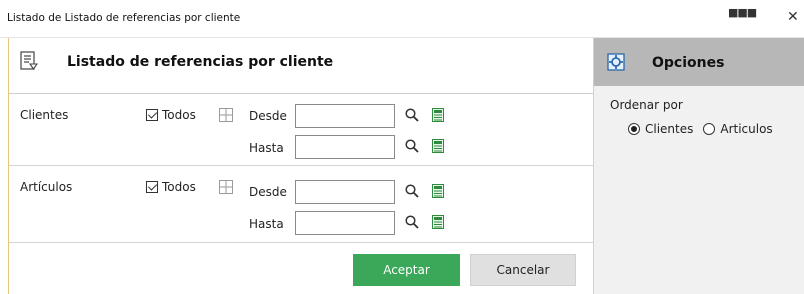 This screenshot has width=804, height=294. I want to click on radio-label-articulos: Articulos, so click(746, 129).